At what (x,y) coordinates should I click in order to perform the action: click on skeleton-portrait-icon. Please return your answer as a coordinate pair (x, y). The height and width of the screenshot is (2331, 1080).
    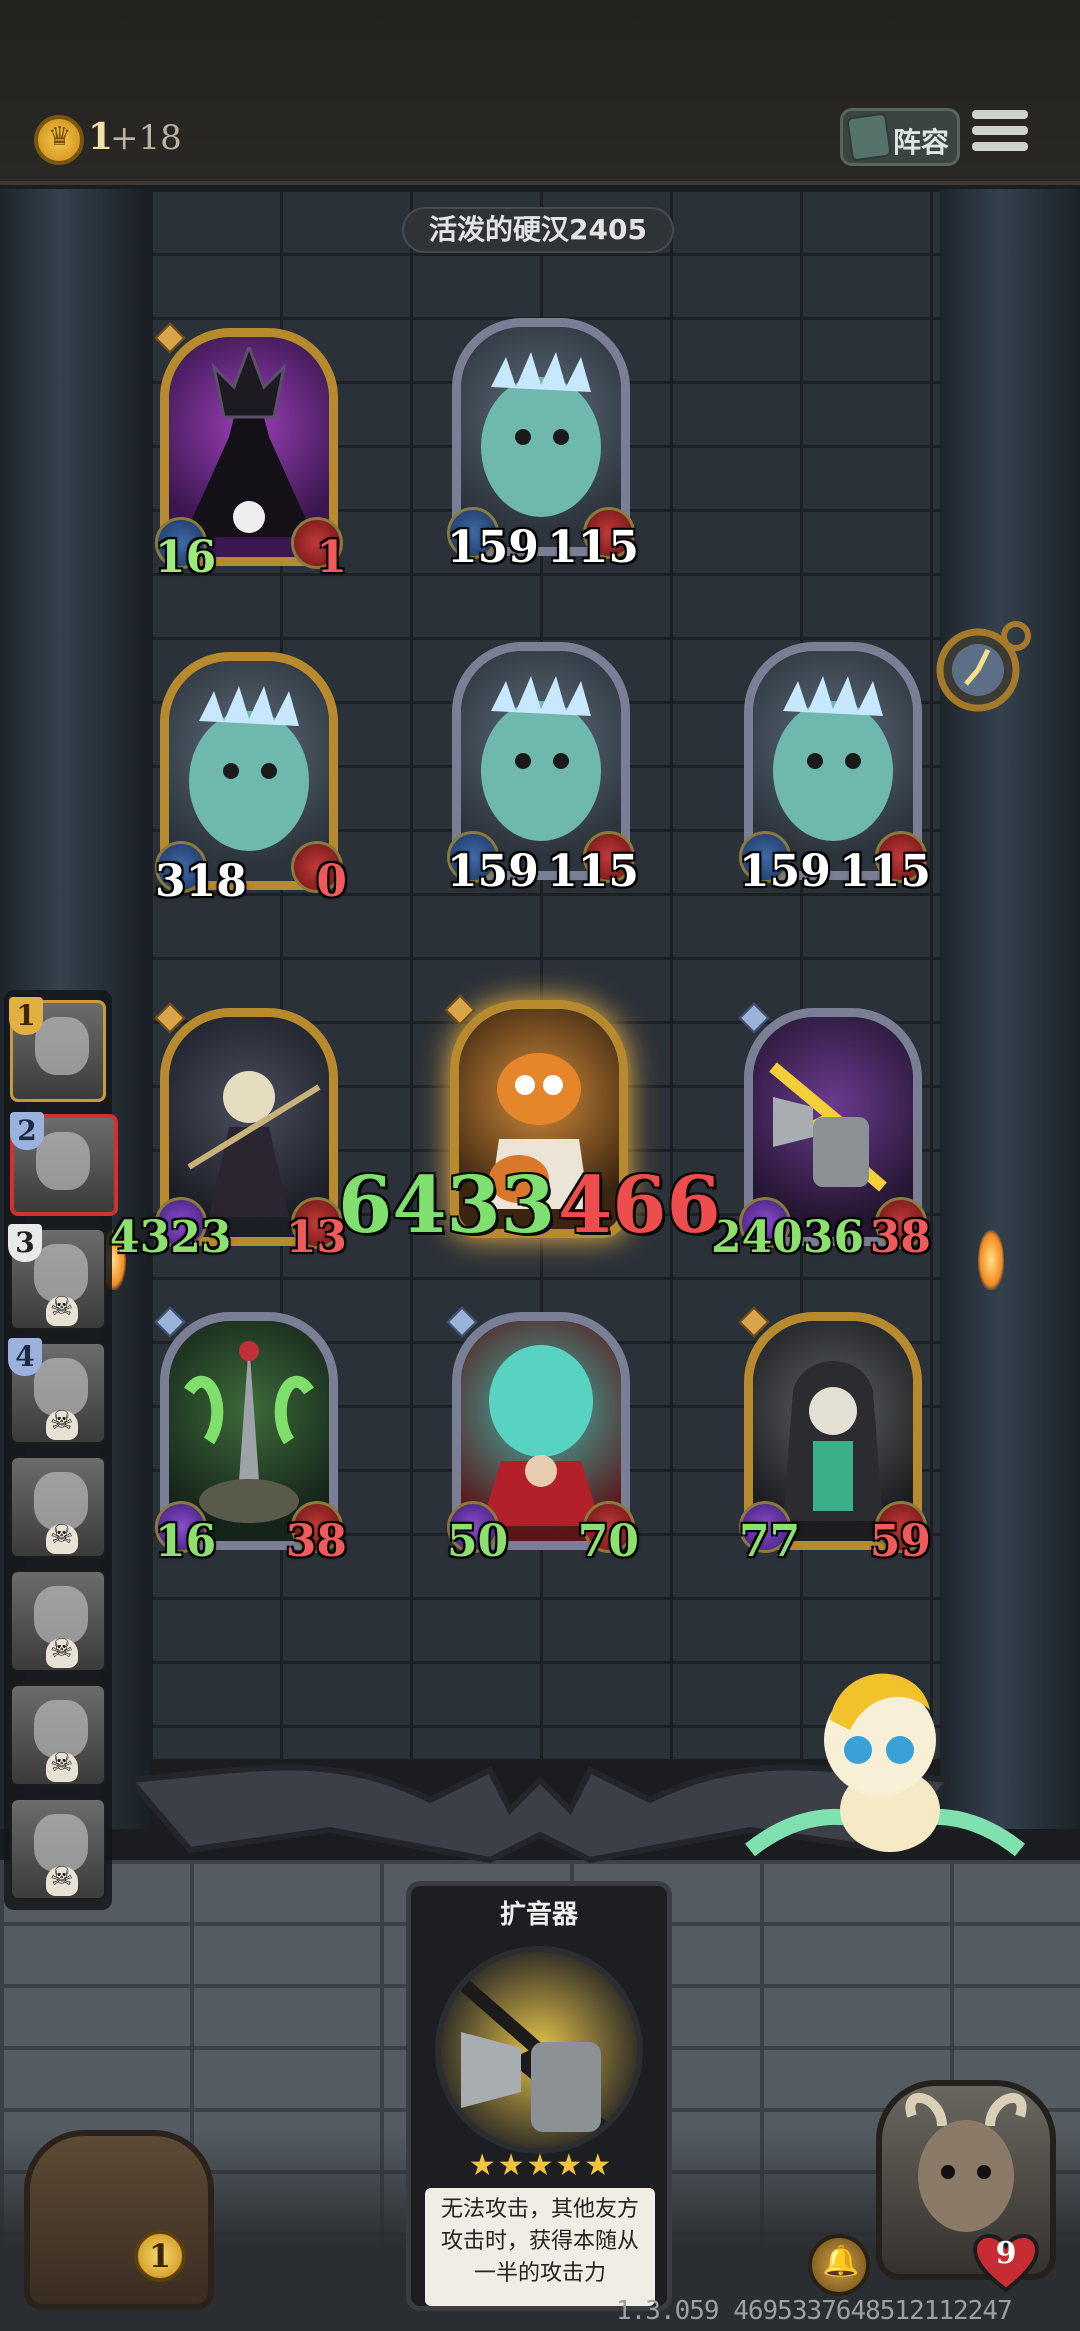
    Looking at the image, I should click on (254, 1144).